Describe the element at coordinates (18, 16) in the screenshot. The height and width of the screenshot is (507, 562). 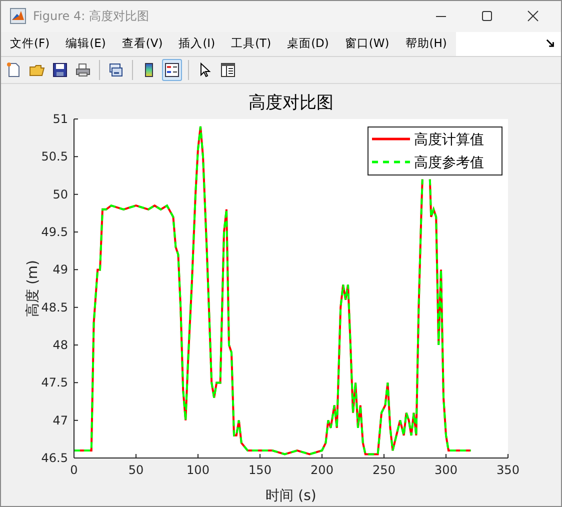
I see `app-icon` at that location.